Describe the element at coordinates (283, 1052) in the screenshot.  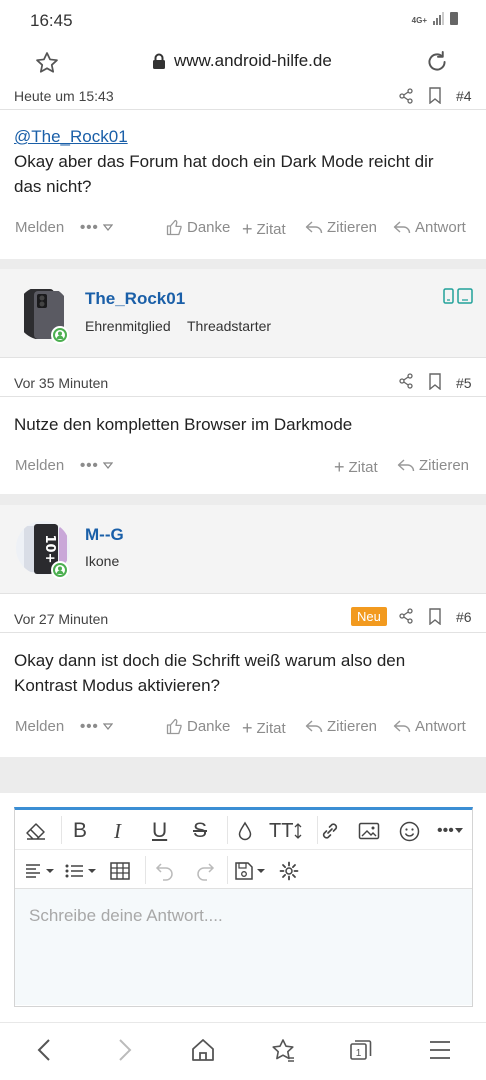
I see `bookmarks-icon` at that location.